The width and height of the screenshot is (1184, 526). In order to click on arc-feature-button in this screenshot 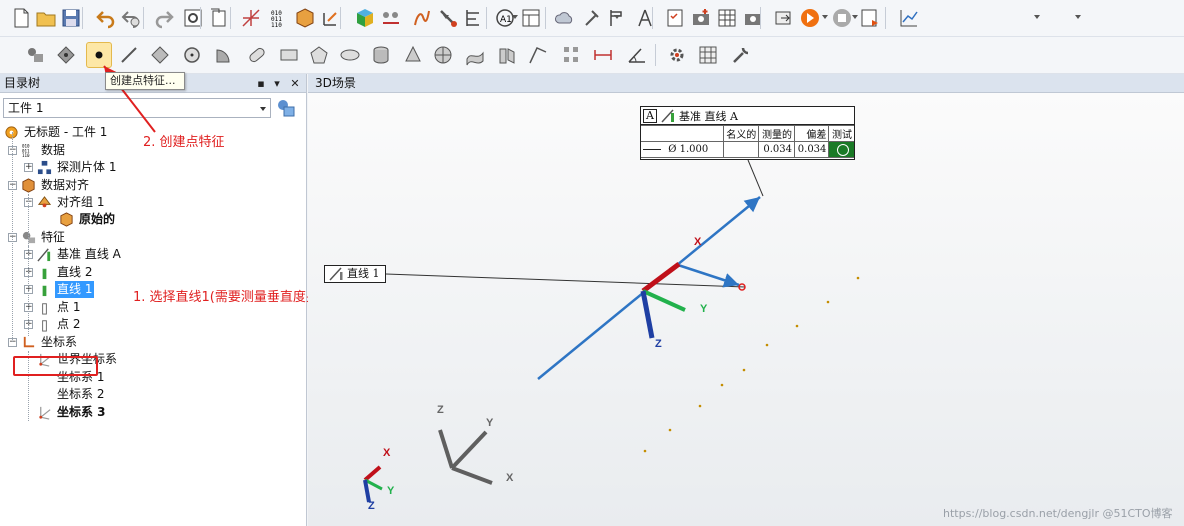, I will do `click(224, 55)`.